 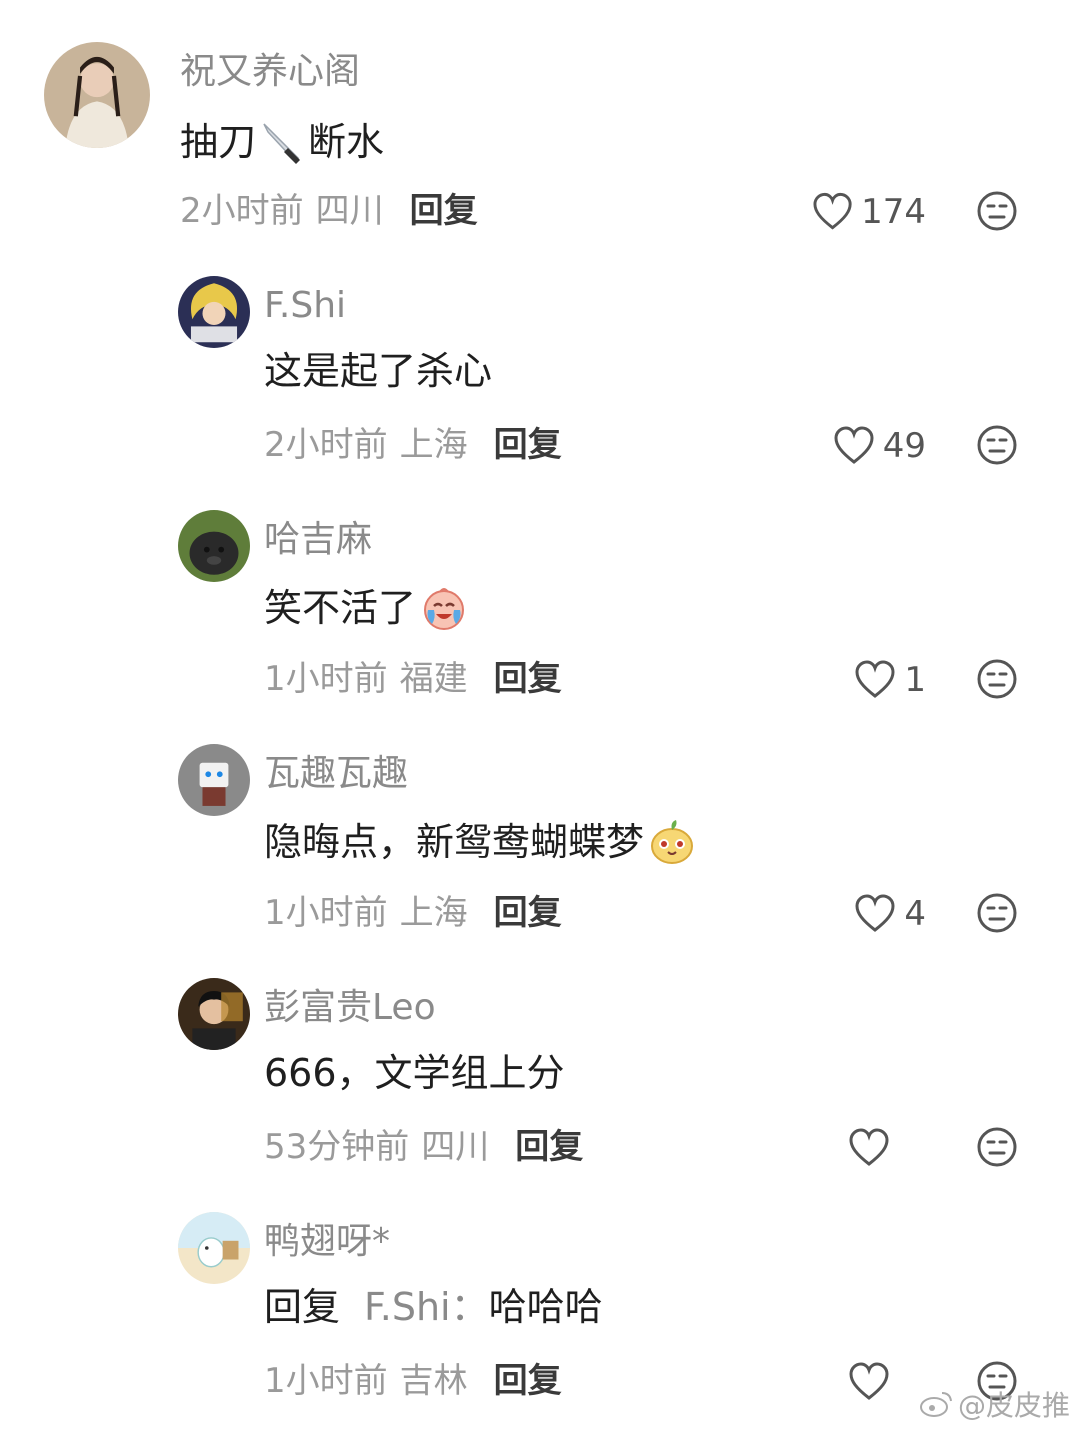 I want to click on watermark: @皮皮推, so click(x=994, y=1404).